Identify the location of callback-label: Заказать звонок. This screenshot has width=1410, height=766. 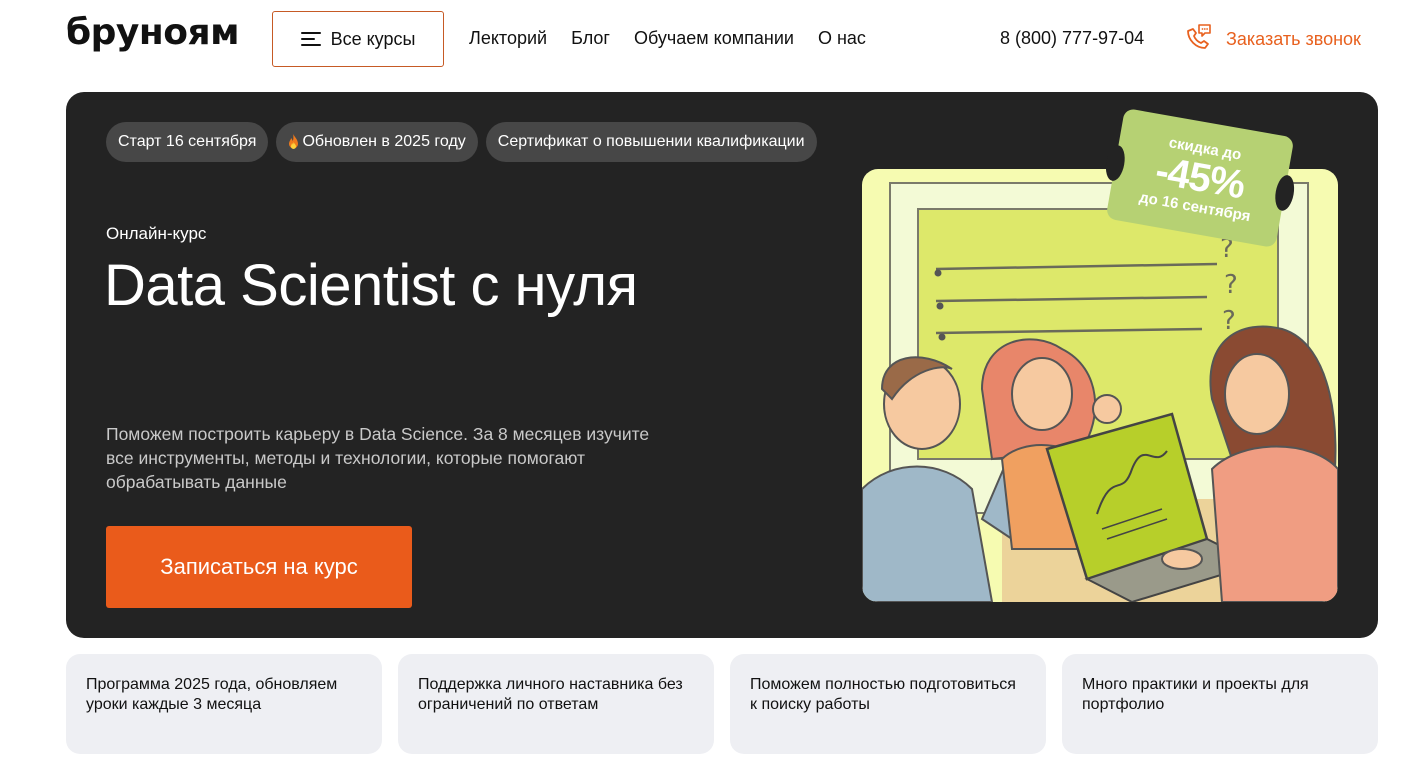
(1293, 39).